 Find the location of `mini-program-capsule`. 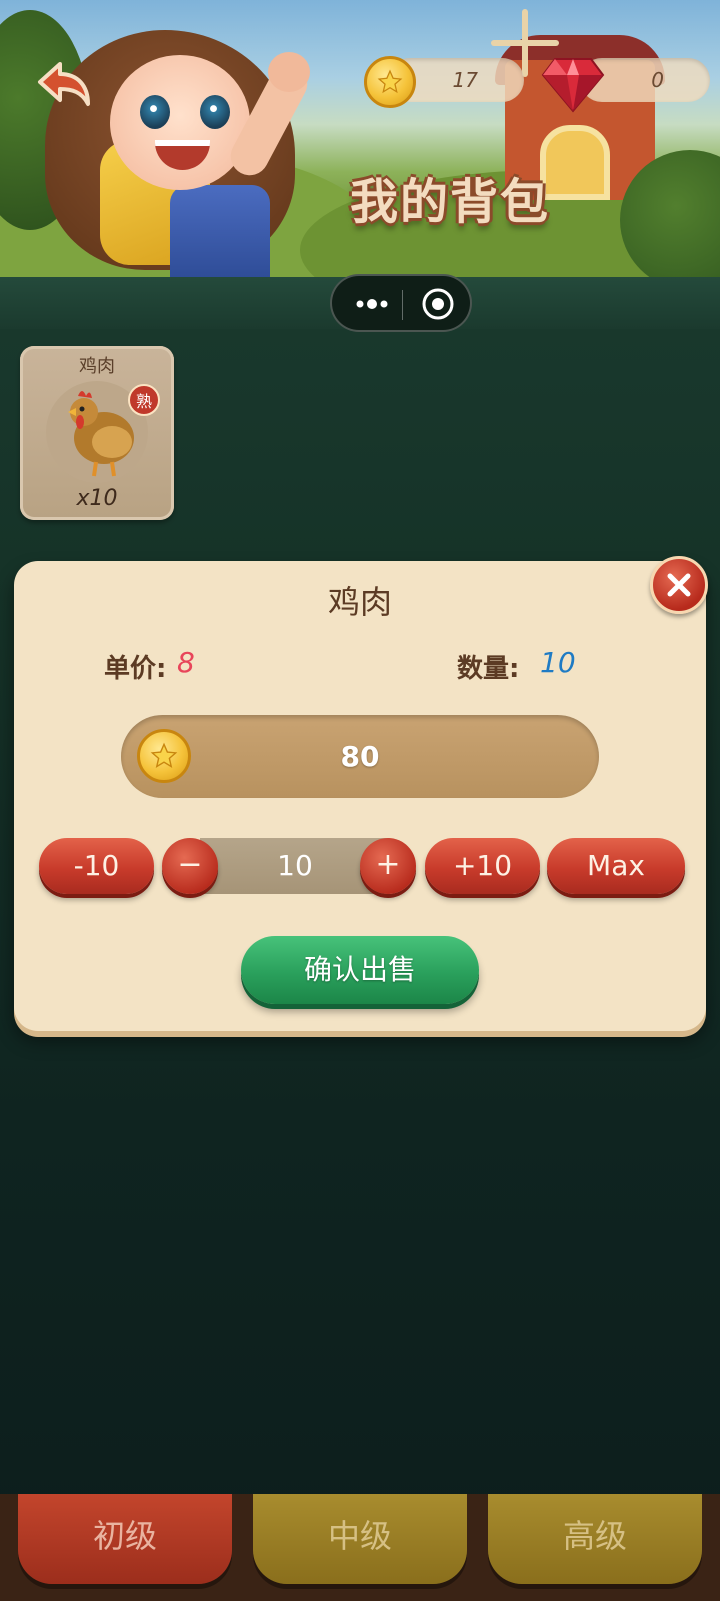

mini-program-capsule is located at coordinates (401, 303).